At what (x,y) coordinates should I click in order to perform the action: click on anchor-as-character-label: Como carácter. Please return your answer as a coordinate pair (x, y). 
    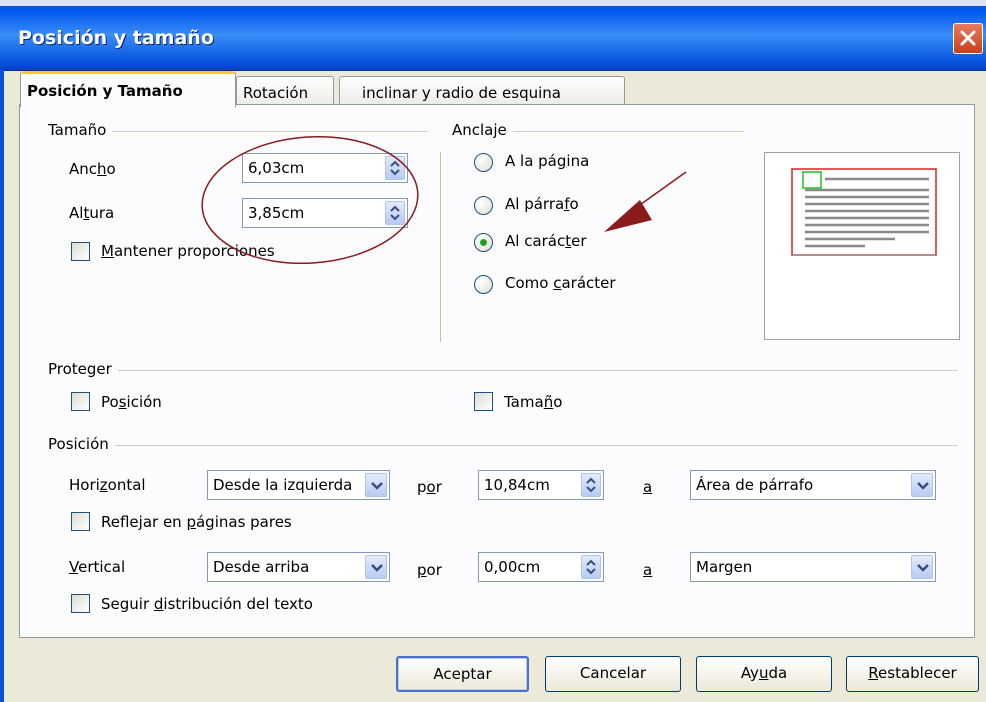
    Looking at the image, I should click on (560, 283).